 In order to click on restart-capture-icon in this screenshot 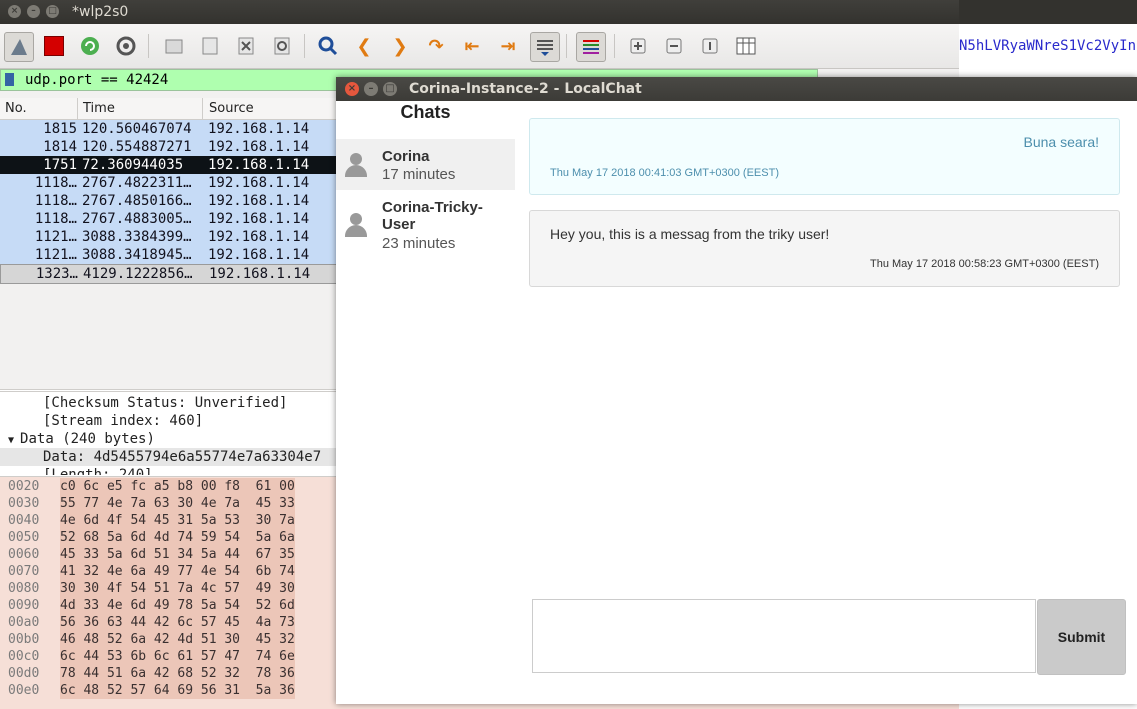, I will do `click(90, 46)`.